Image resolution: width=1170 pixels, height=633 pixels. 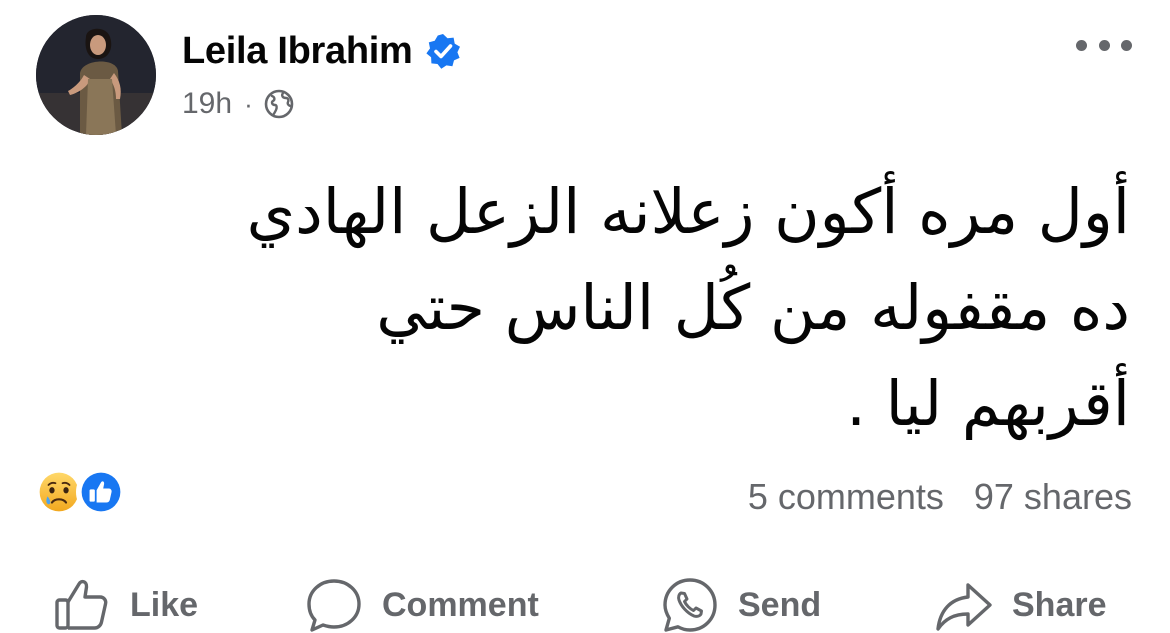 I want to click on more-options-button, so click(x=1104, y=45).